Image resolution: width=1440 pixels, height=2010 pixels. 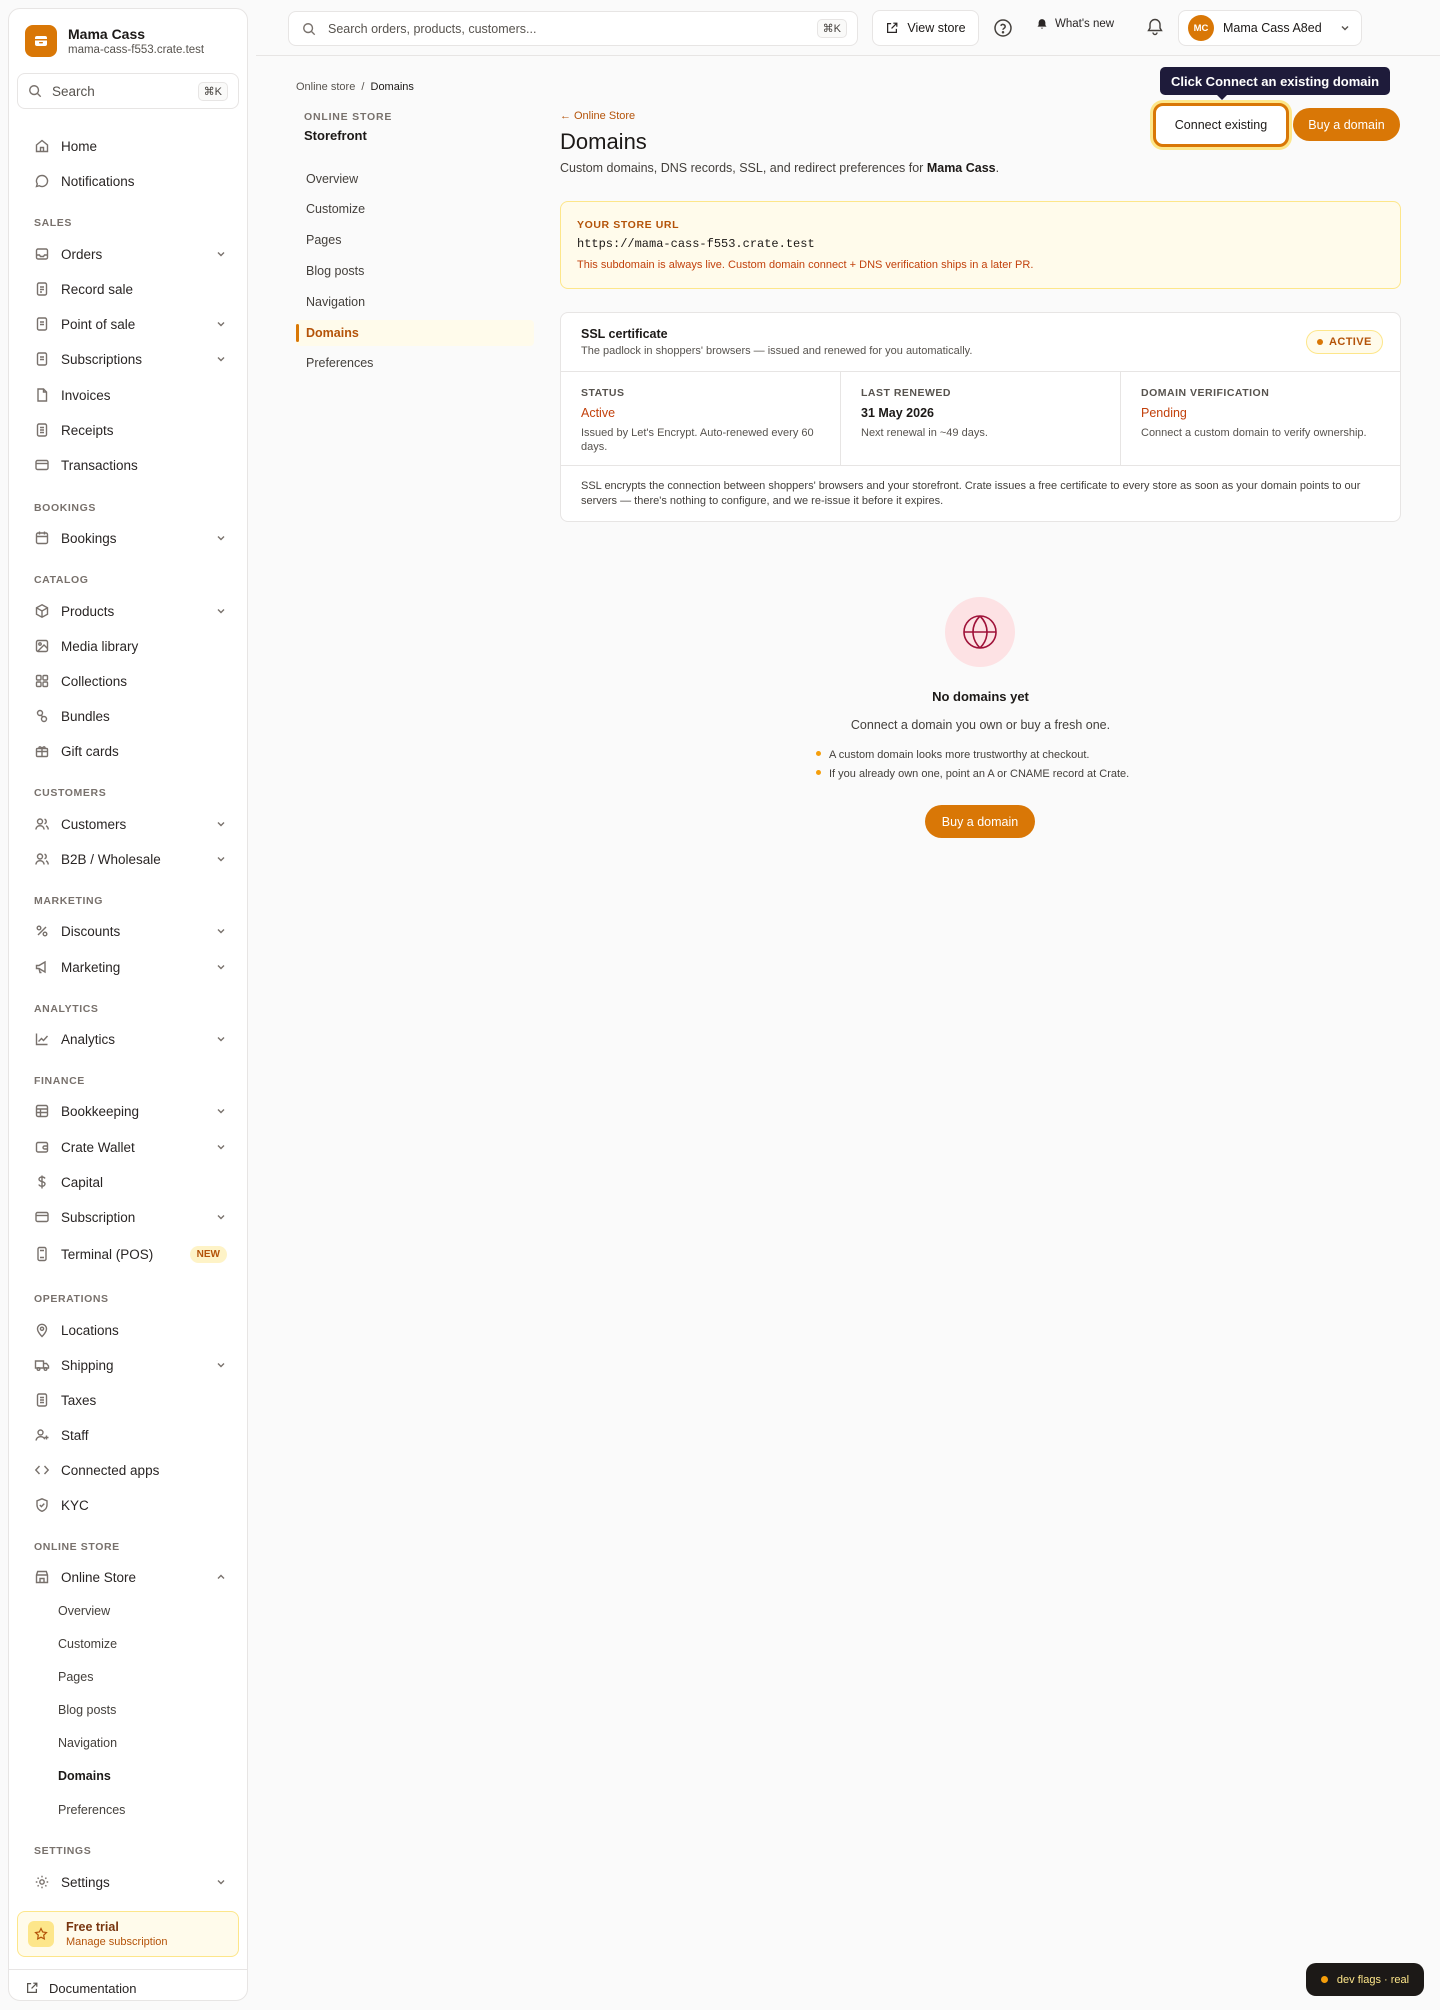 I want to click on sidebar-item-marketing: Marketing, so click(x=128, y=967).